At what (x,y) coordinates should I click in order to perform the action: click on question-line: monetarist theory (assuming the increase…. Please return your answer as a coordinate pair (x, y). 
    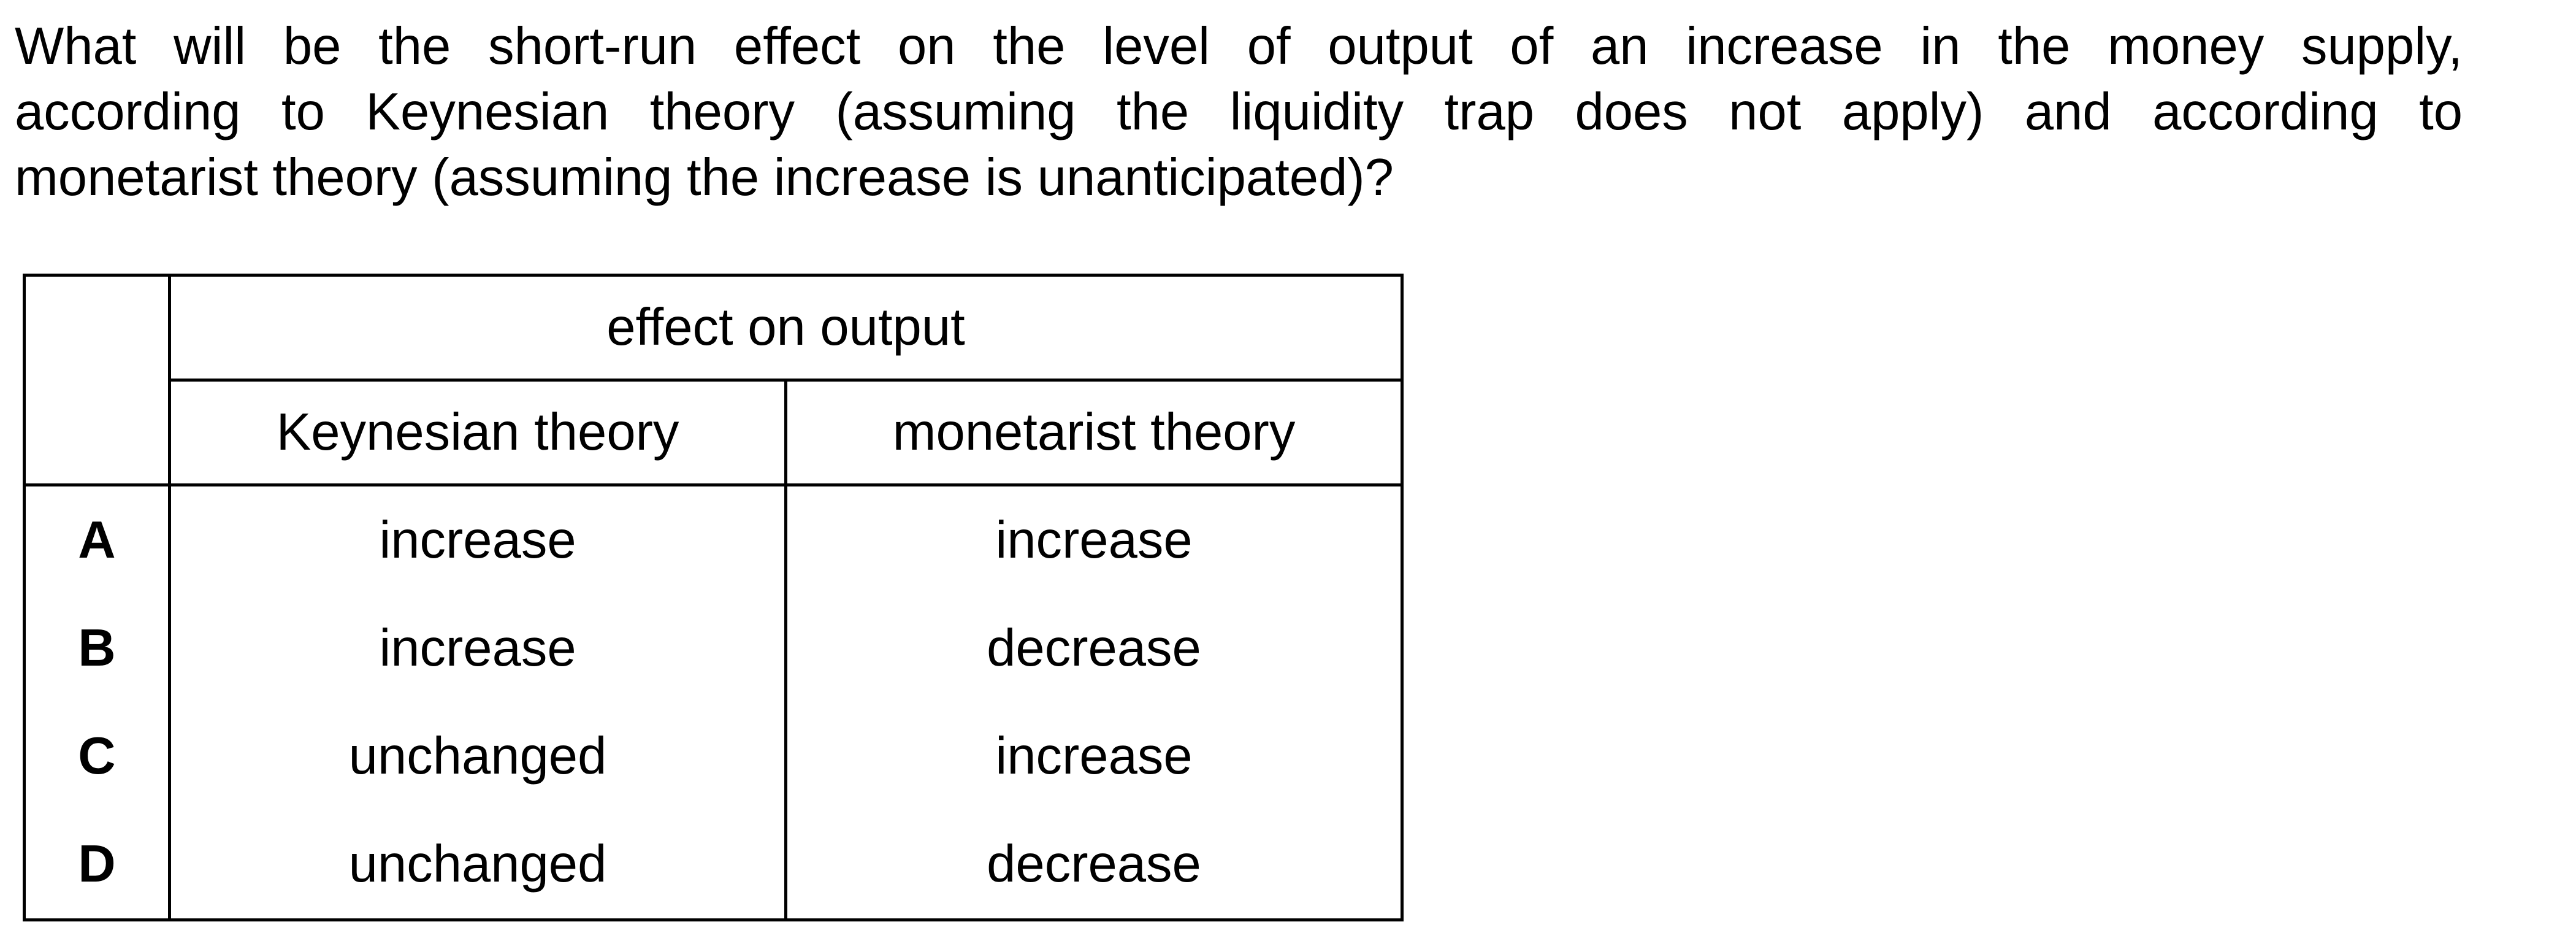
    Looking at the image, I should click on (704, 178).